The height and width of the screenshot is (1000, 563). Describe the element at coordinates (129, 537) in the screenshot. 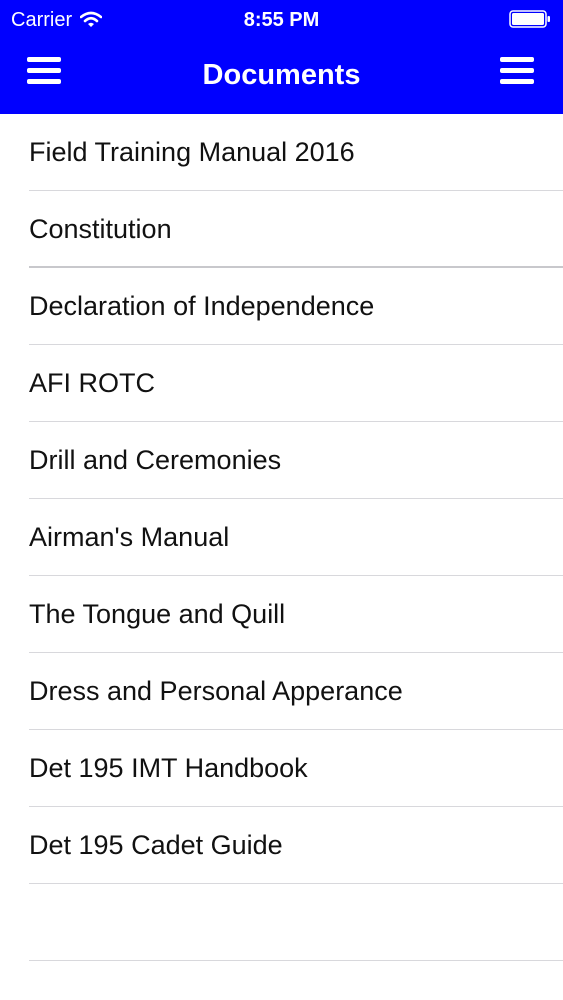

I see `document-title: Airman's Manual` at that location.